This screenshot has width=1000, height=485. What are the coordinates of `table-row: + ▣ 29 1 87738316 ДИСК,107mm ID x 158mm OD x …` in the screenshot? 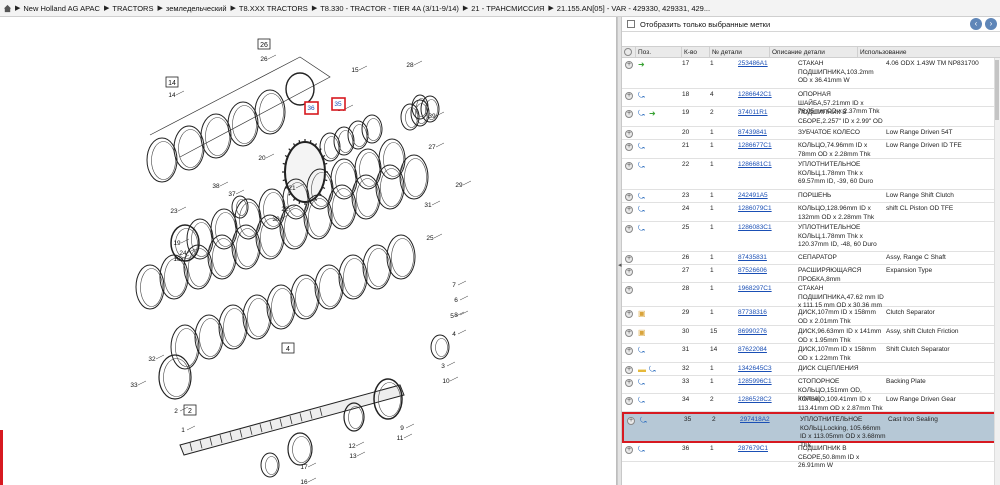 It's located at (811, 316).